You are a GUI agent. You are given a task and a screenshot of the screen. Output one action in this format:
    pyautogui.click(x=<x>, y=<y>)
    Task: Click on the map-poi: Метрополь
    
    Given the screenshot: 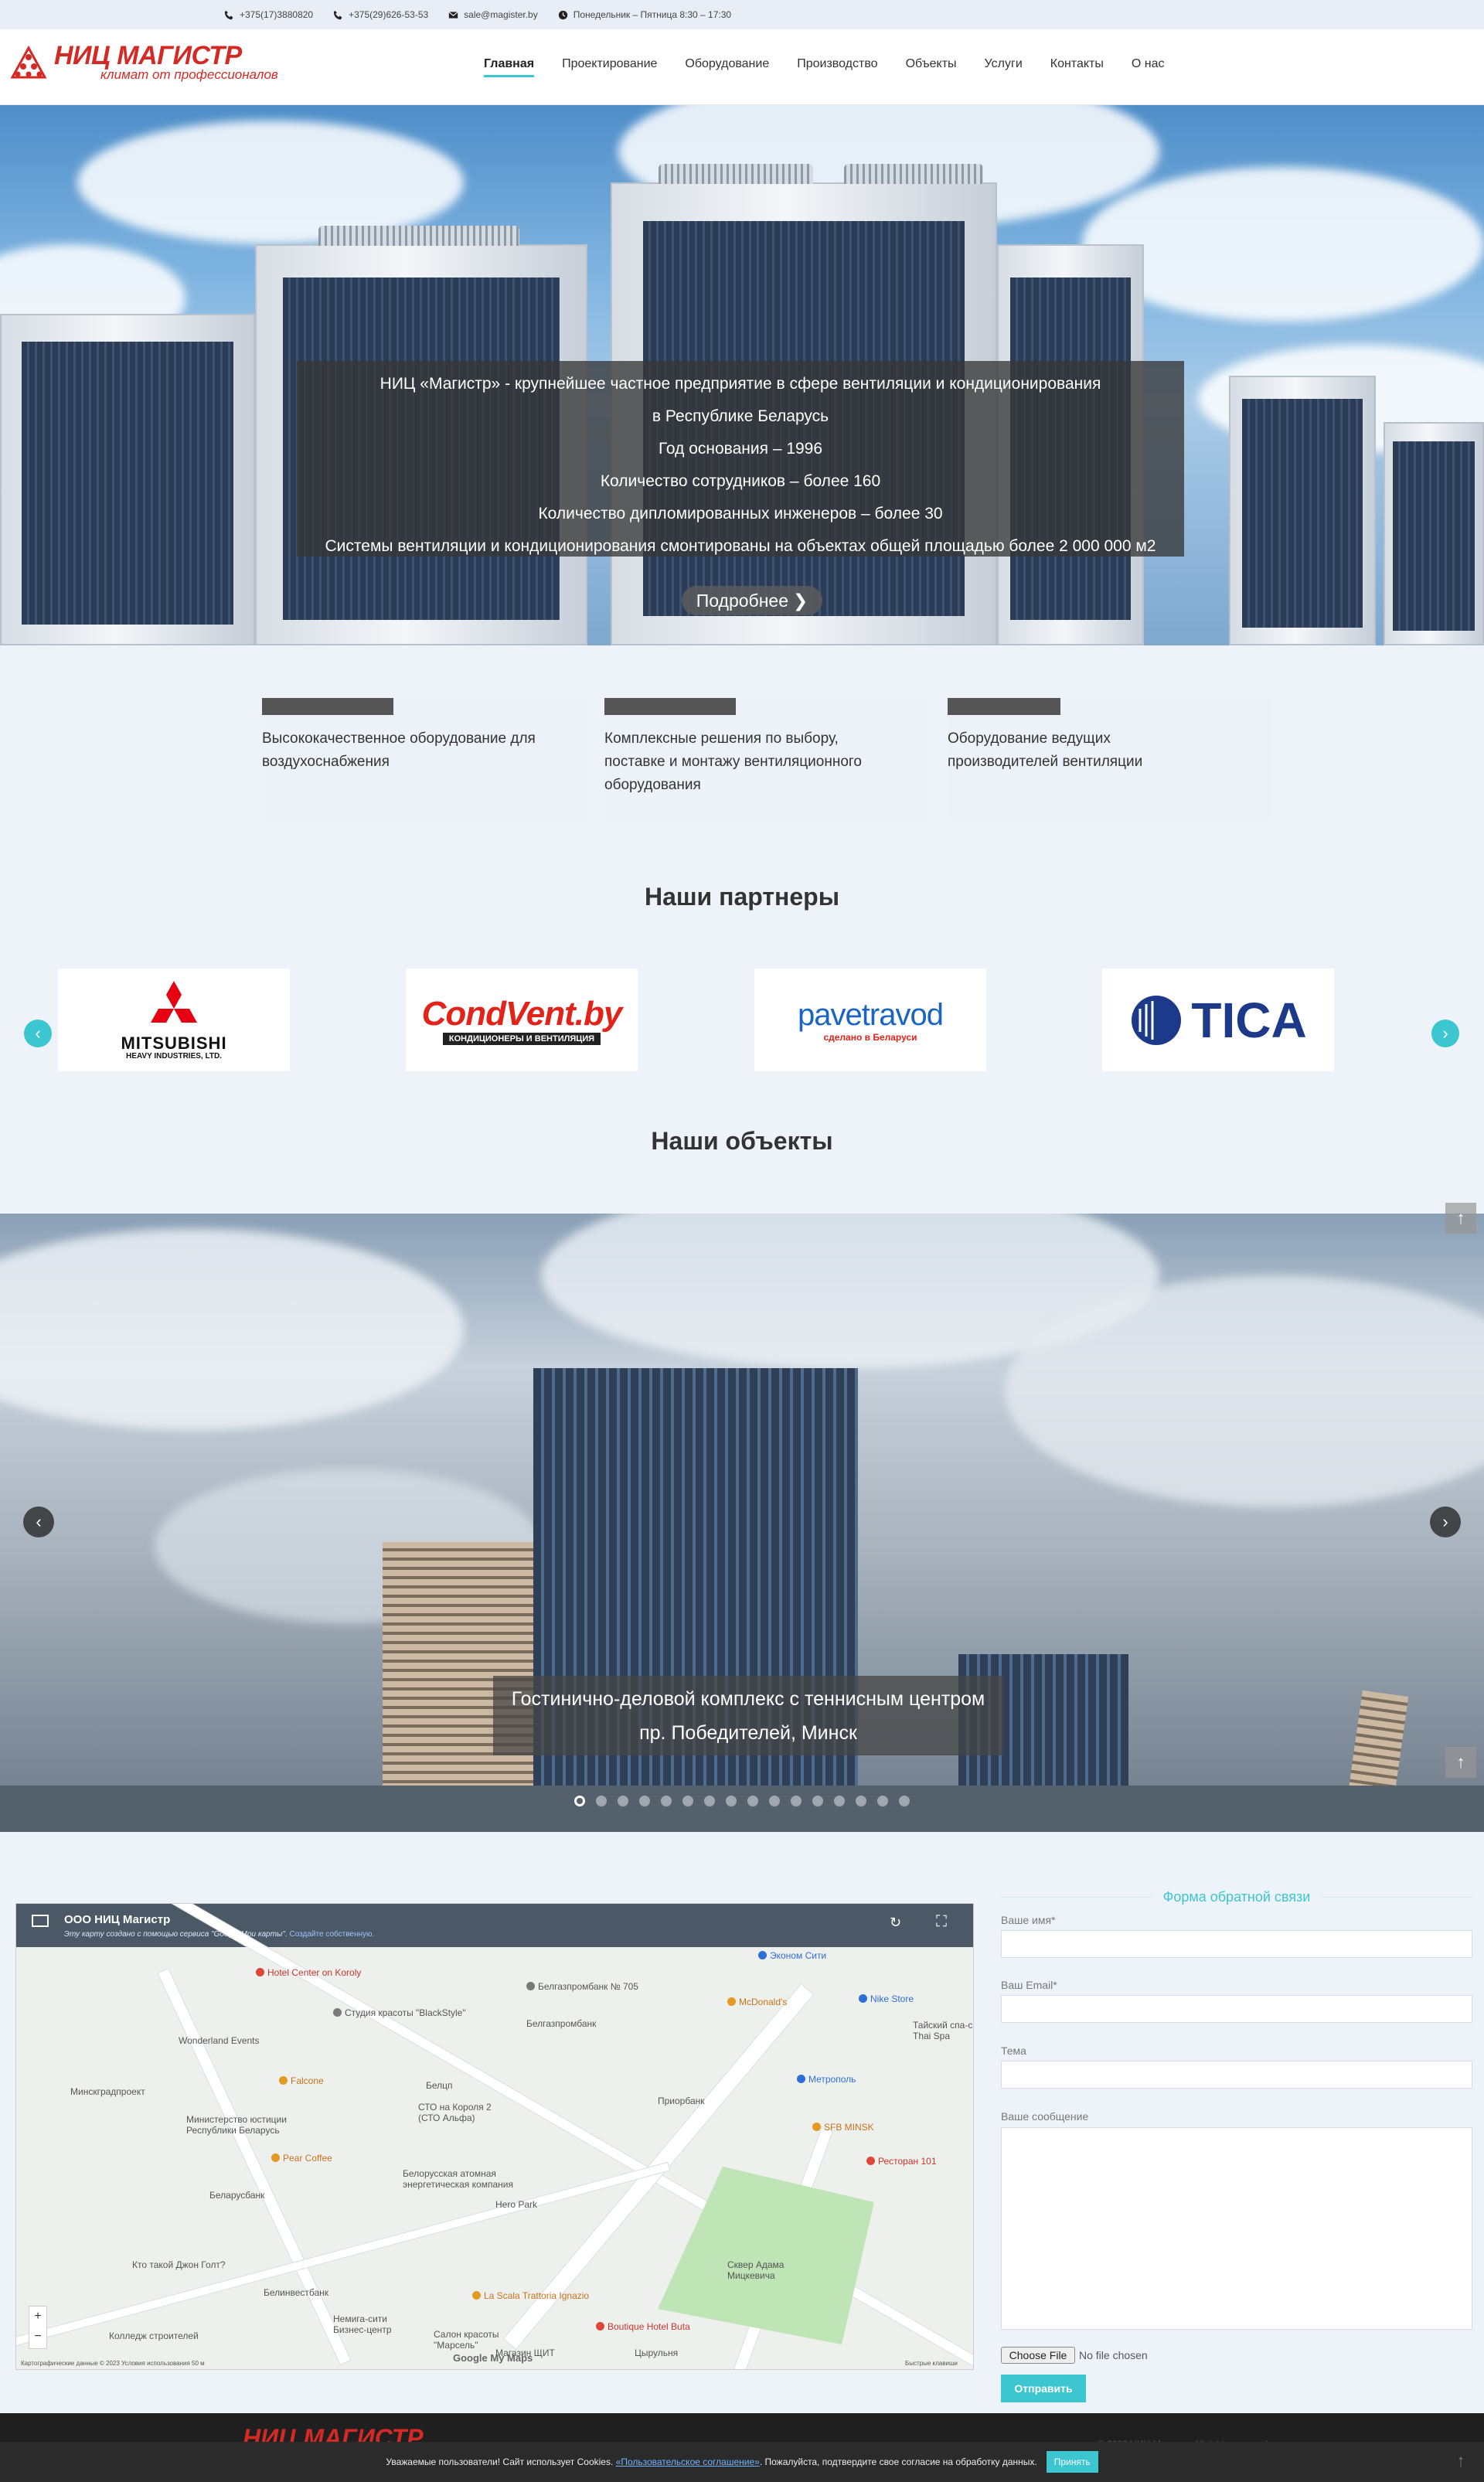 What is the action you would take?
    pyautogui.click(x=832, y=2079)
    